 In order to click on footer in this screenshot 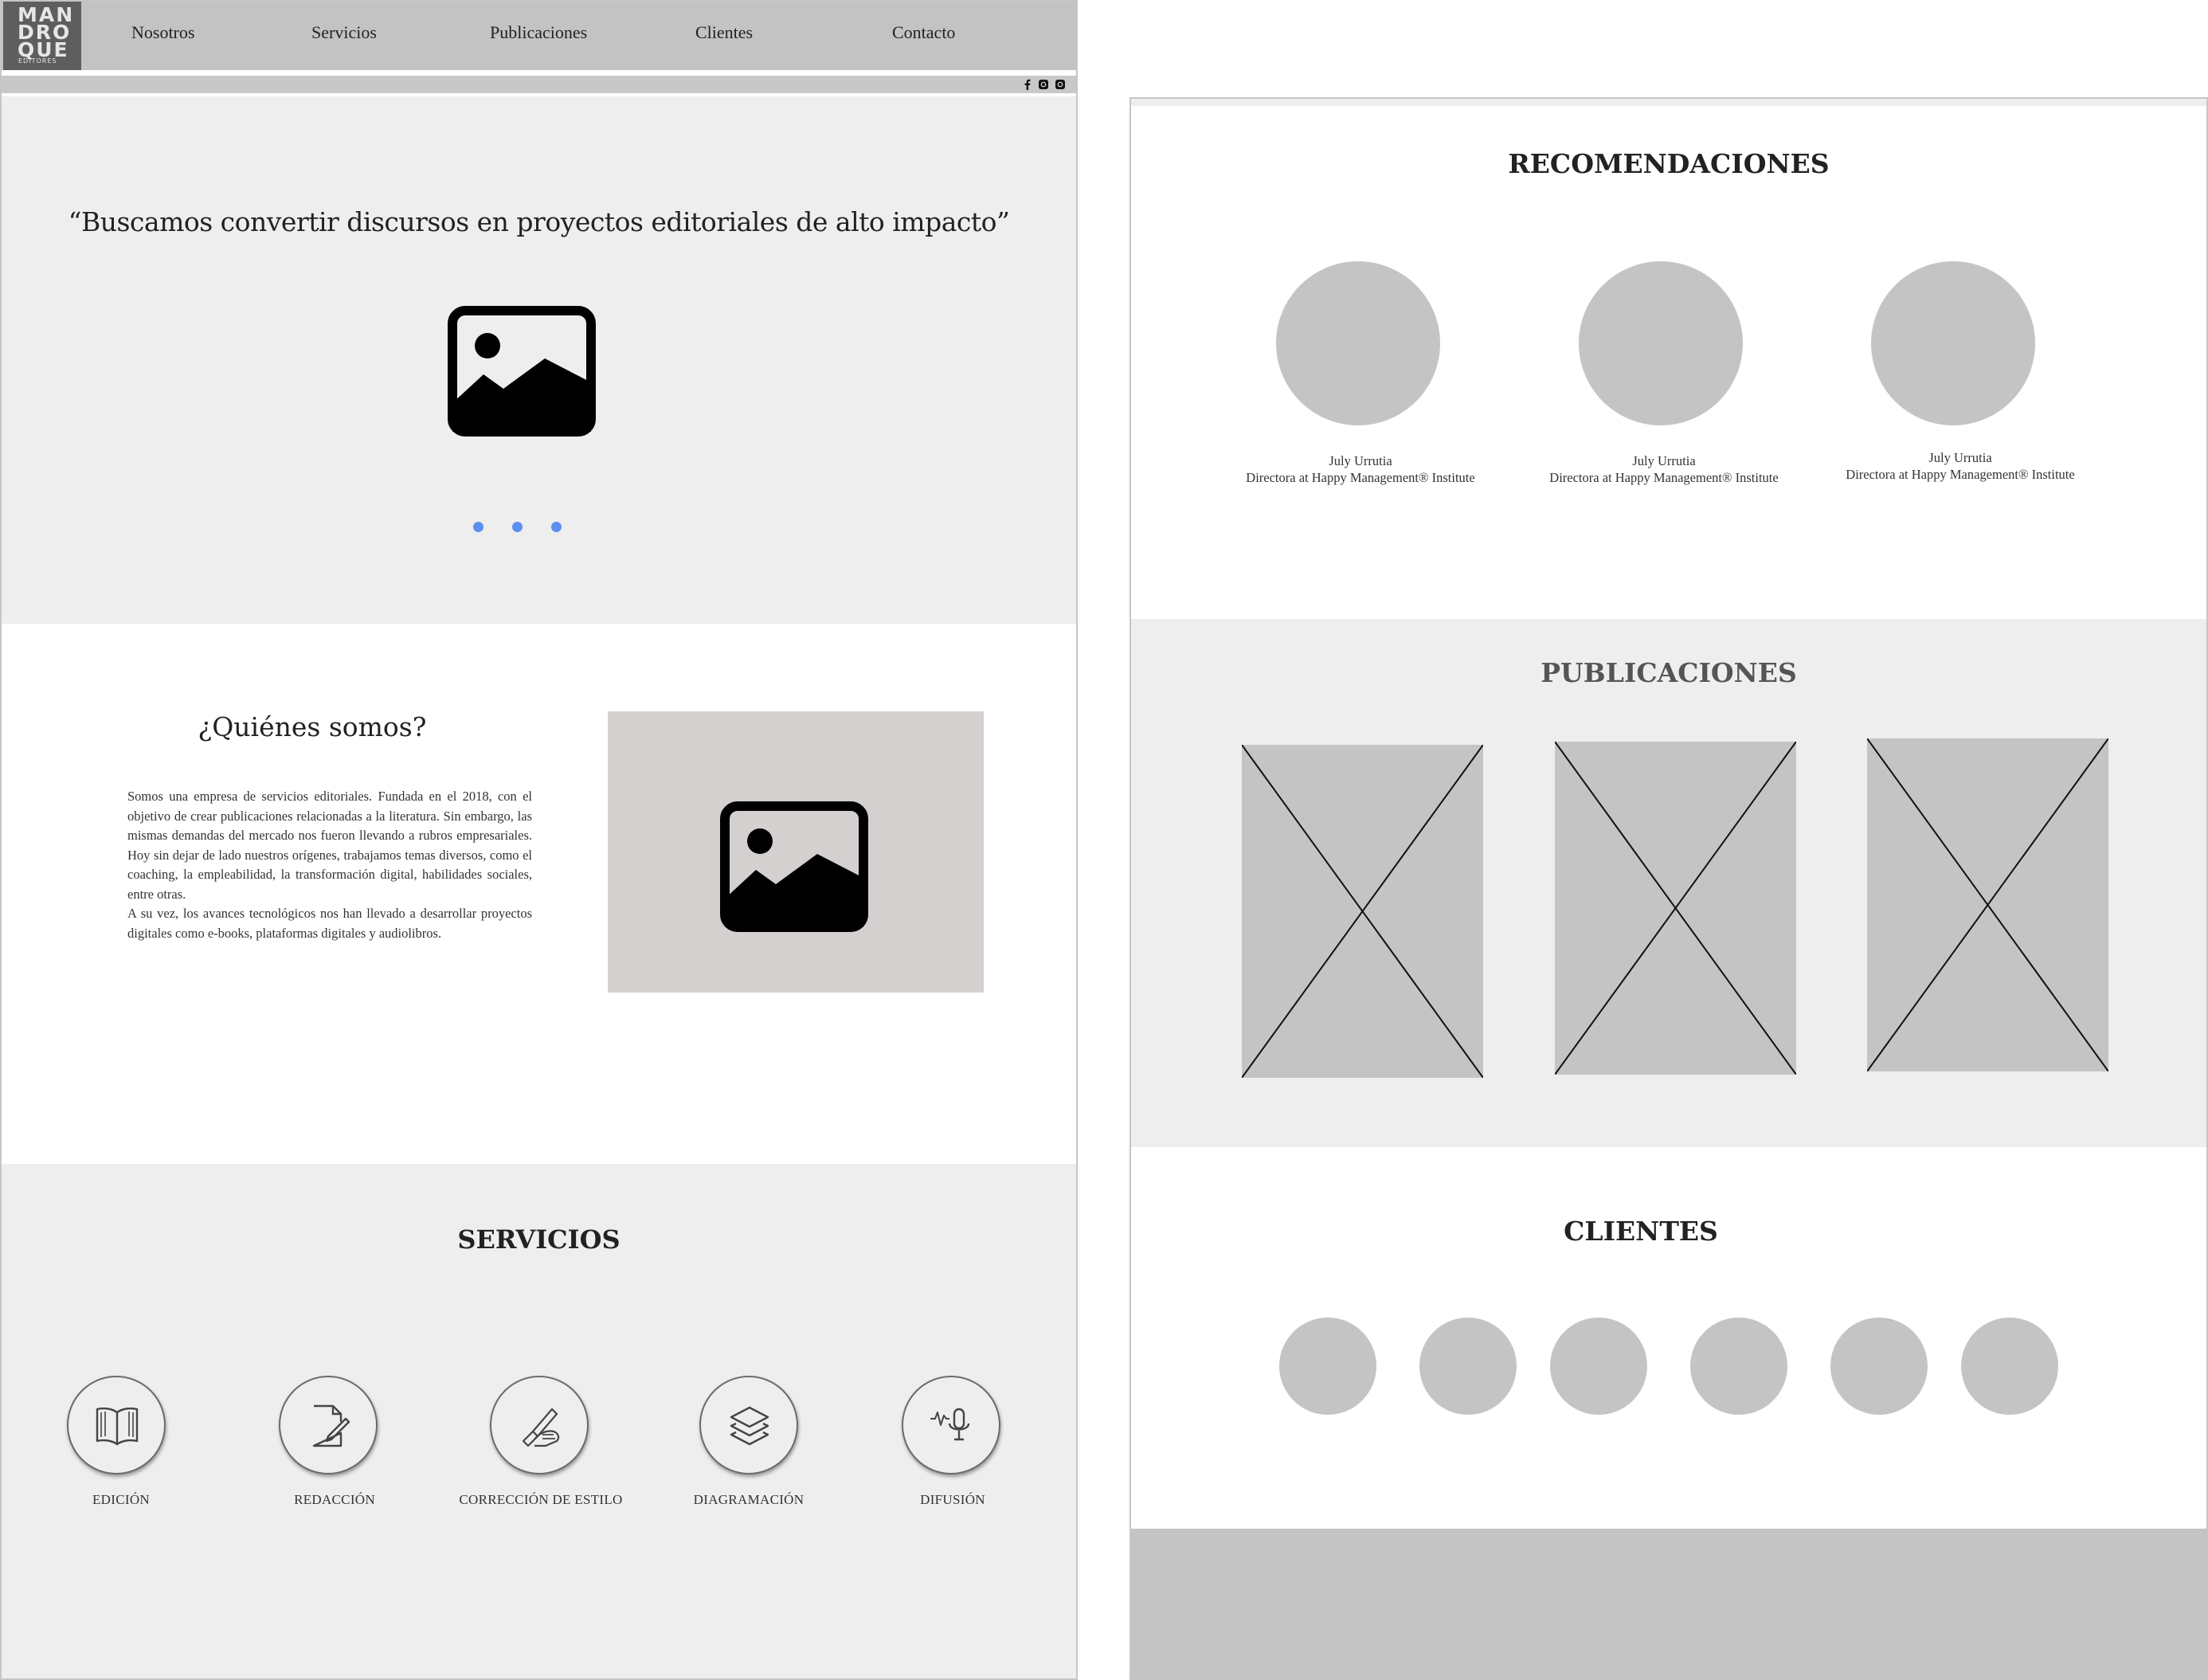, I will do `click(1668, 1603)`.